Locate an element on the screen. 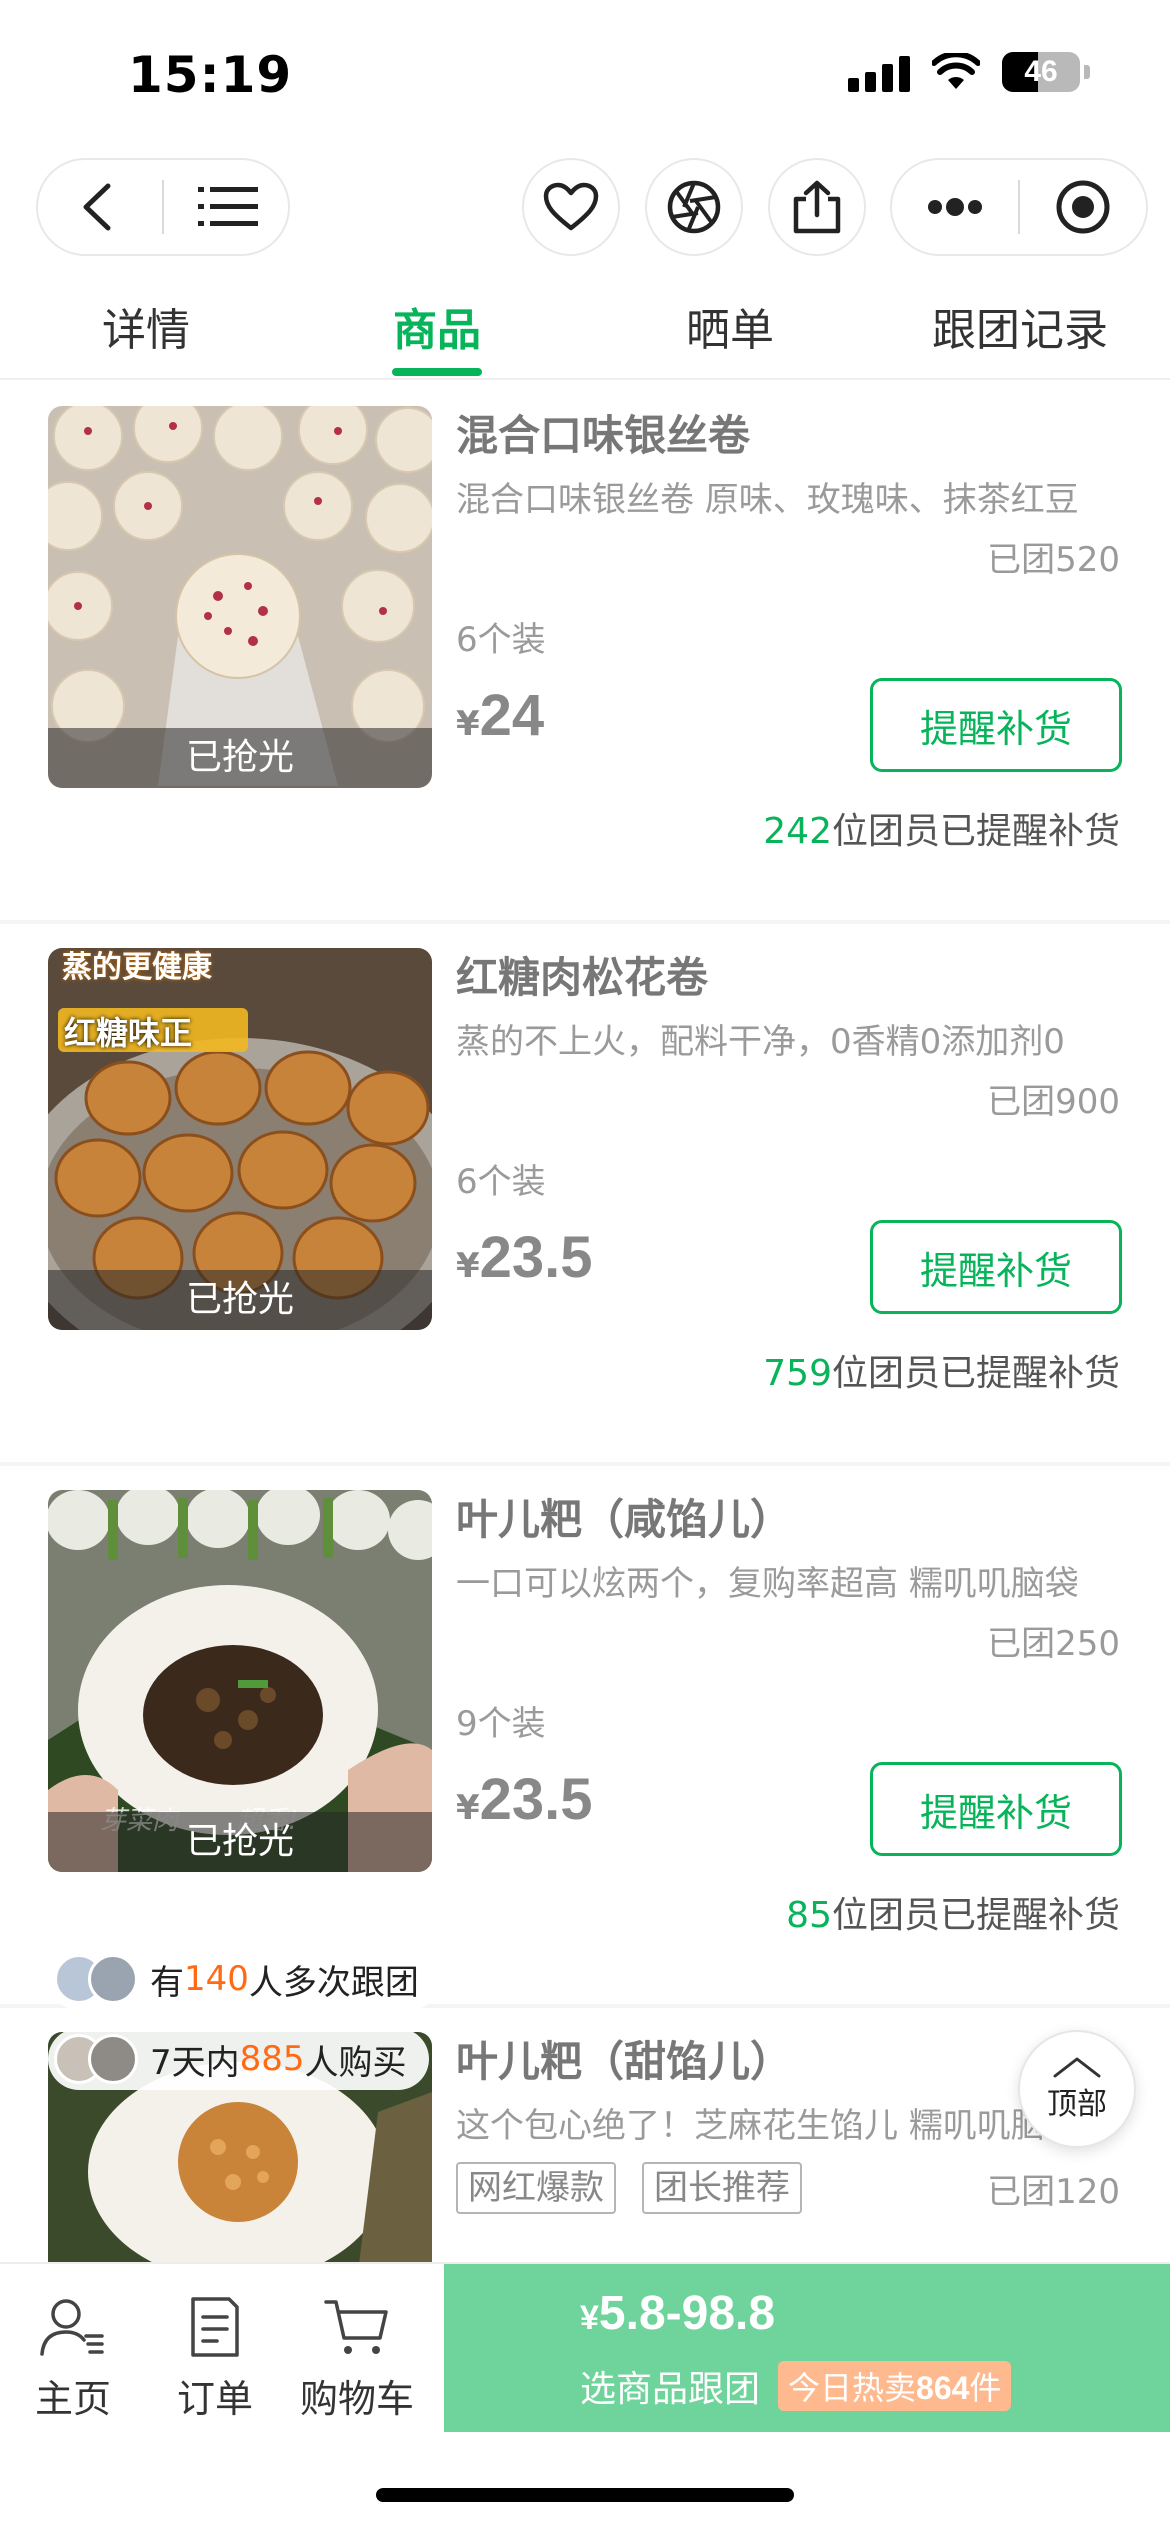 This screenshot has height=2532, width=1170. battery-level: 46 is located at coordinates (1041, 71).